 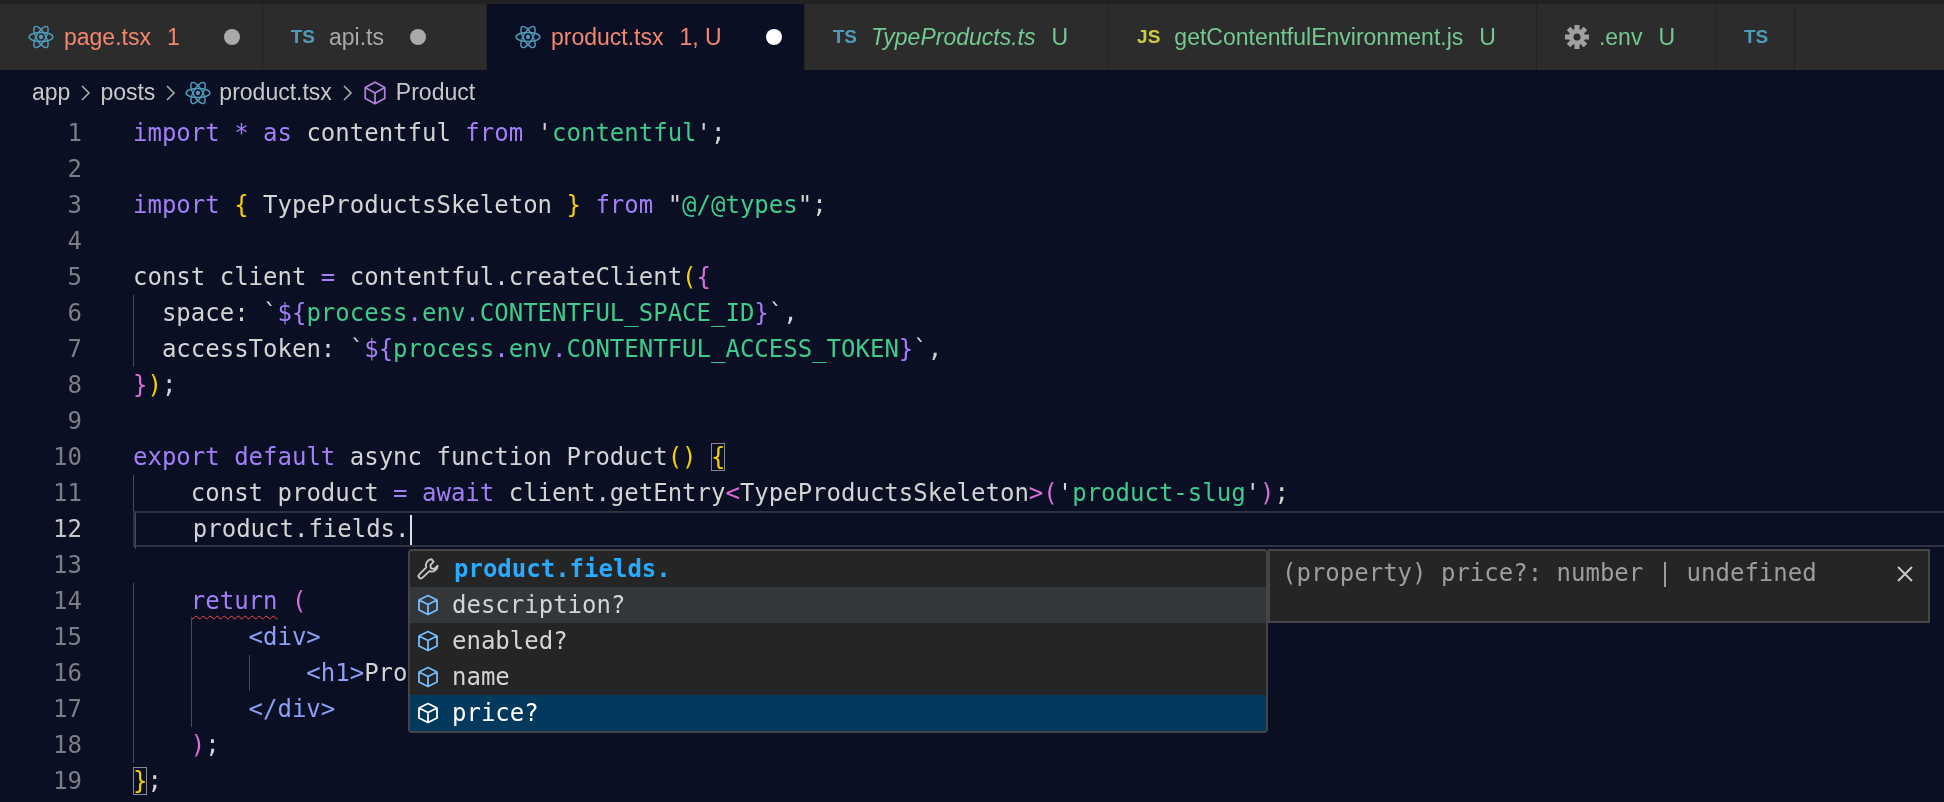 I want to click on suggestion-item: description?, so click(x=838, y=605).